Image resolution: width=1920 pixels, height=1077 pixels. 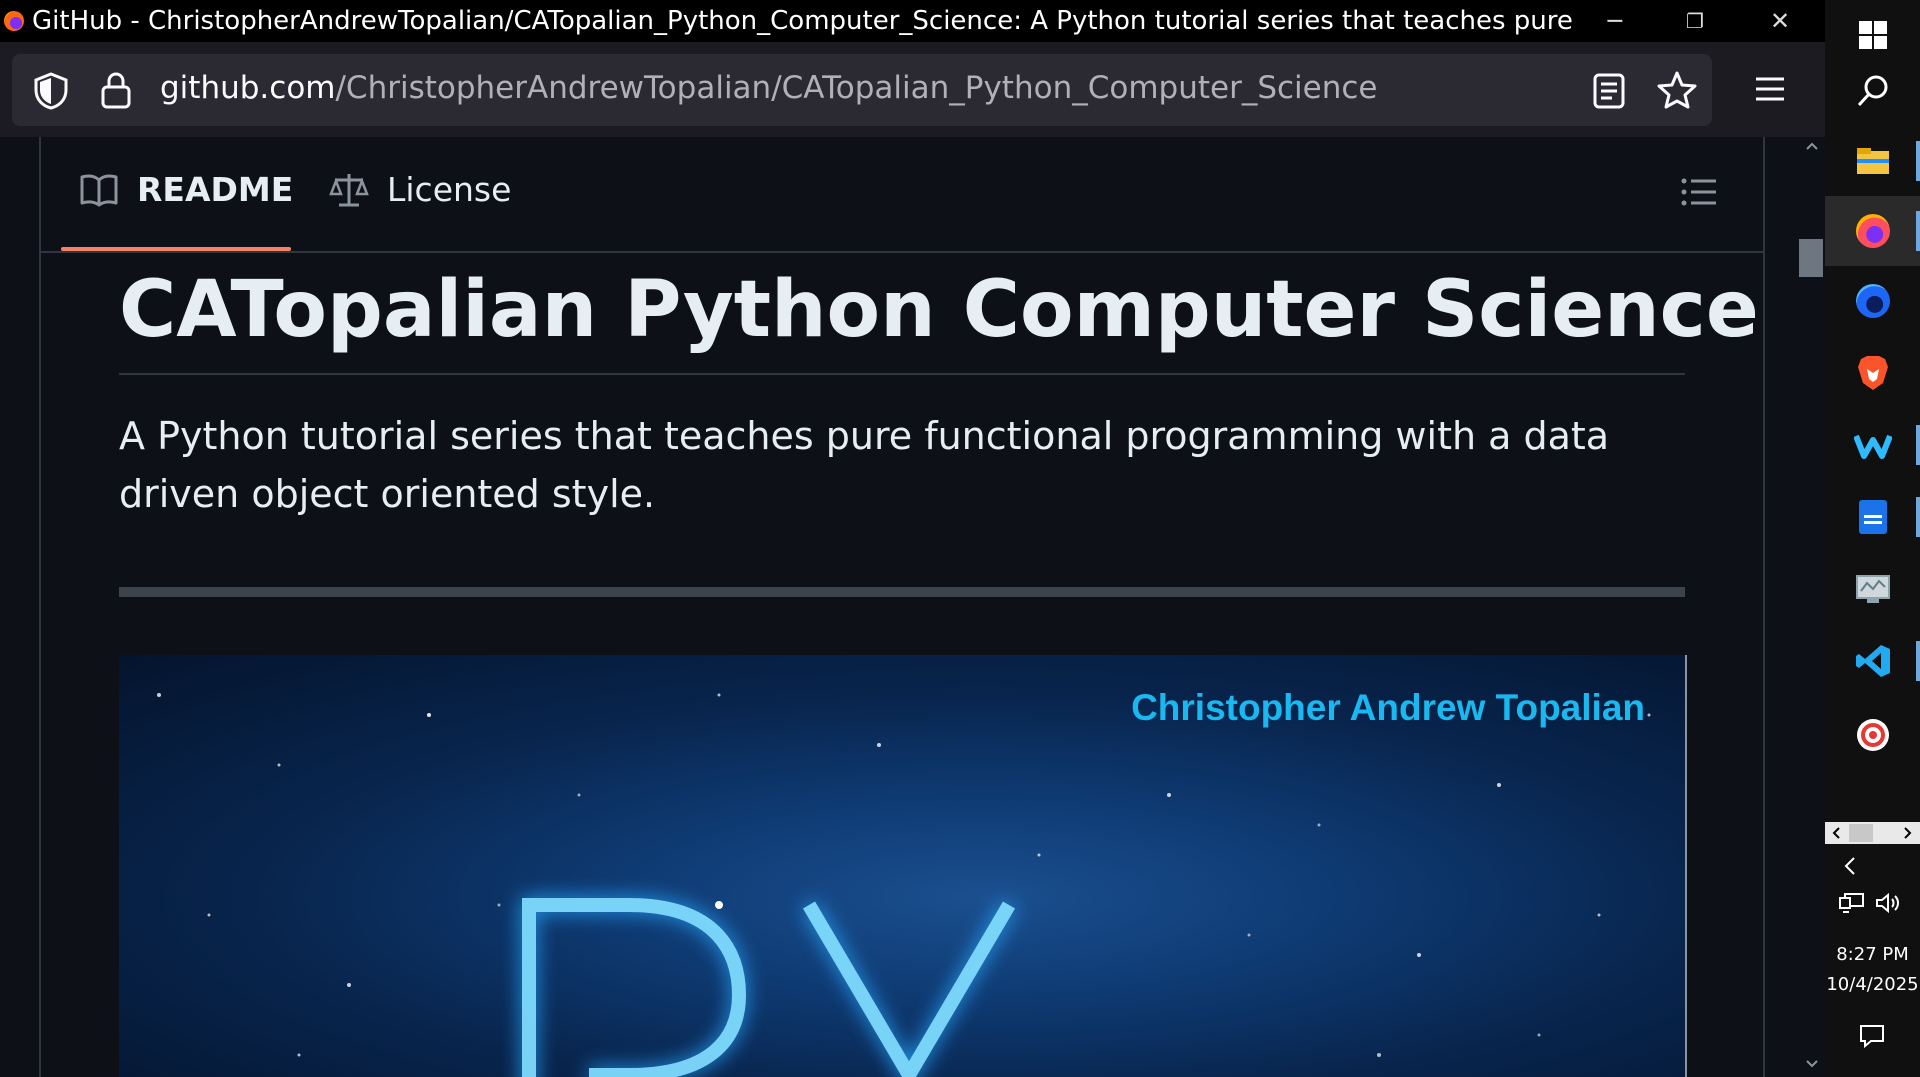 I want to click on file-explorer-icon, so click(x=1872, y=161).